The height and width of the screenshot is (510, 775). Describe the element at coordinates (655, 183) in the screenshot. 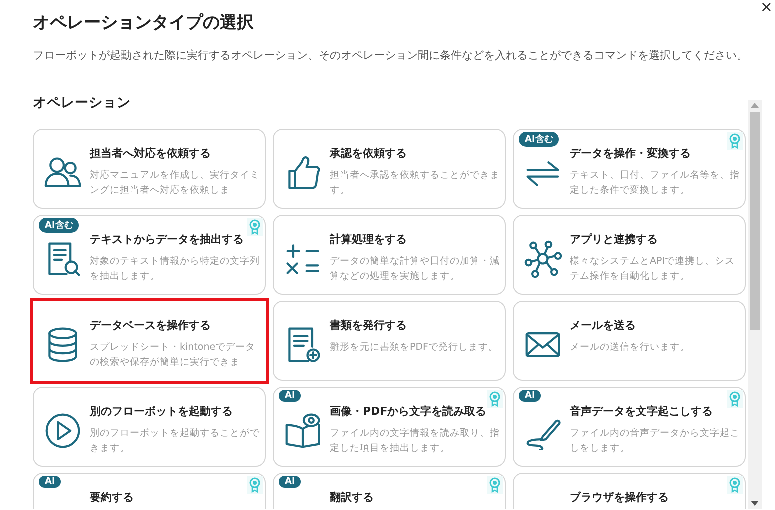

I see `card-description: テキスト、日付、ファイル名等を、指定した条件で変換します。` at that location.